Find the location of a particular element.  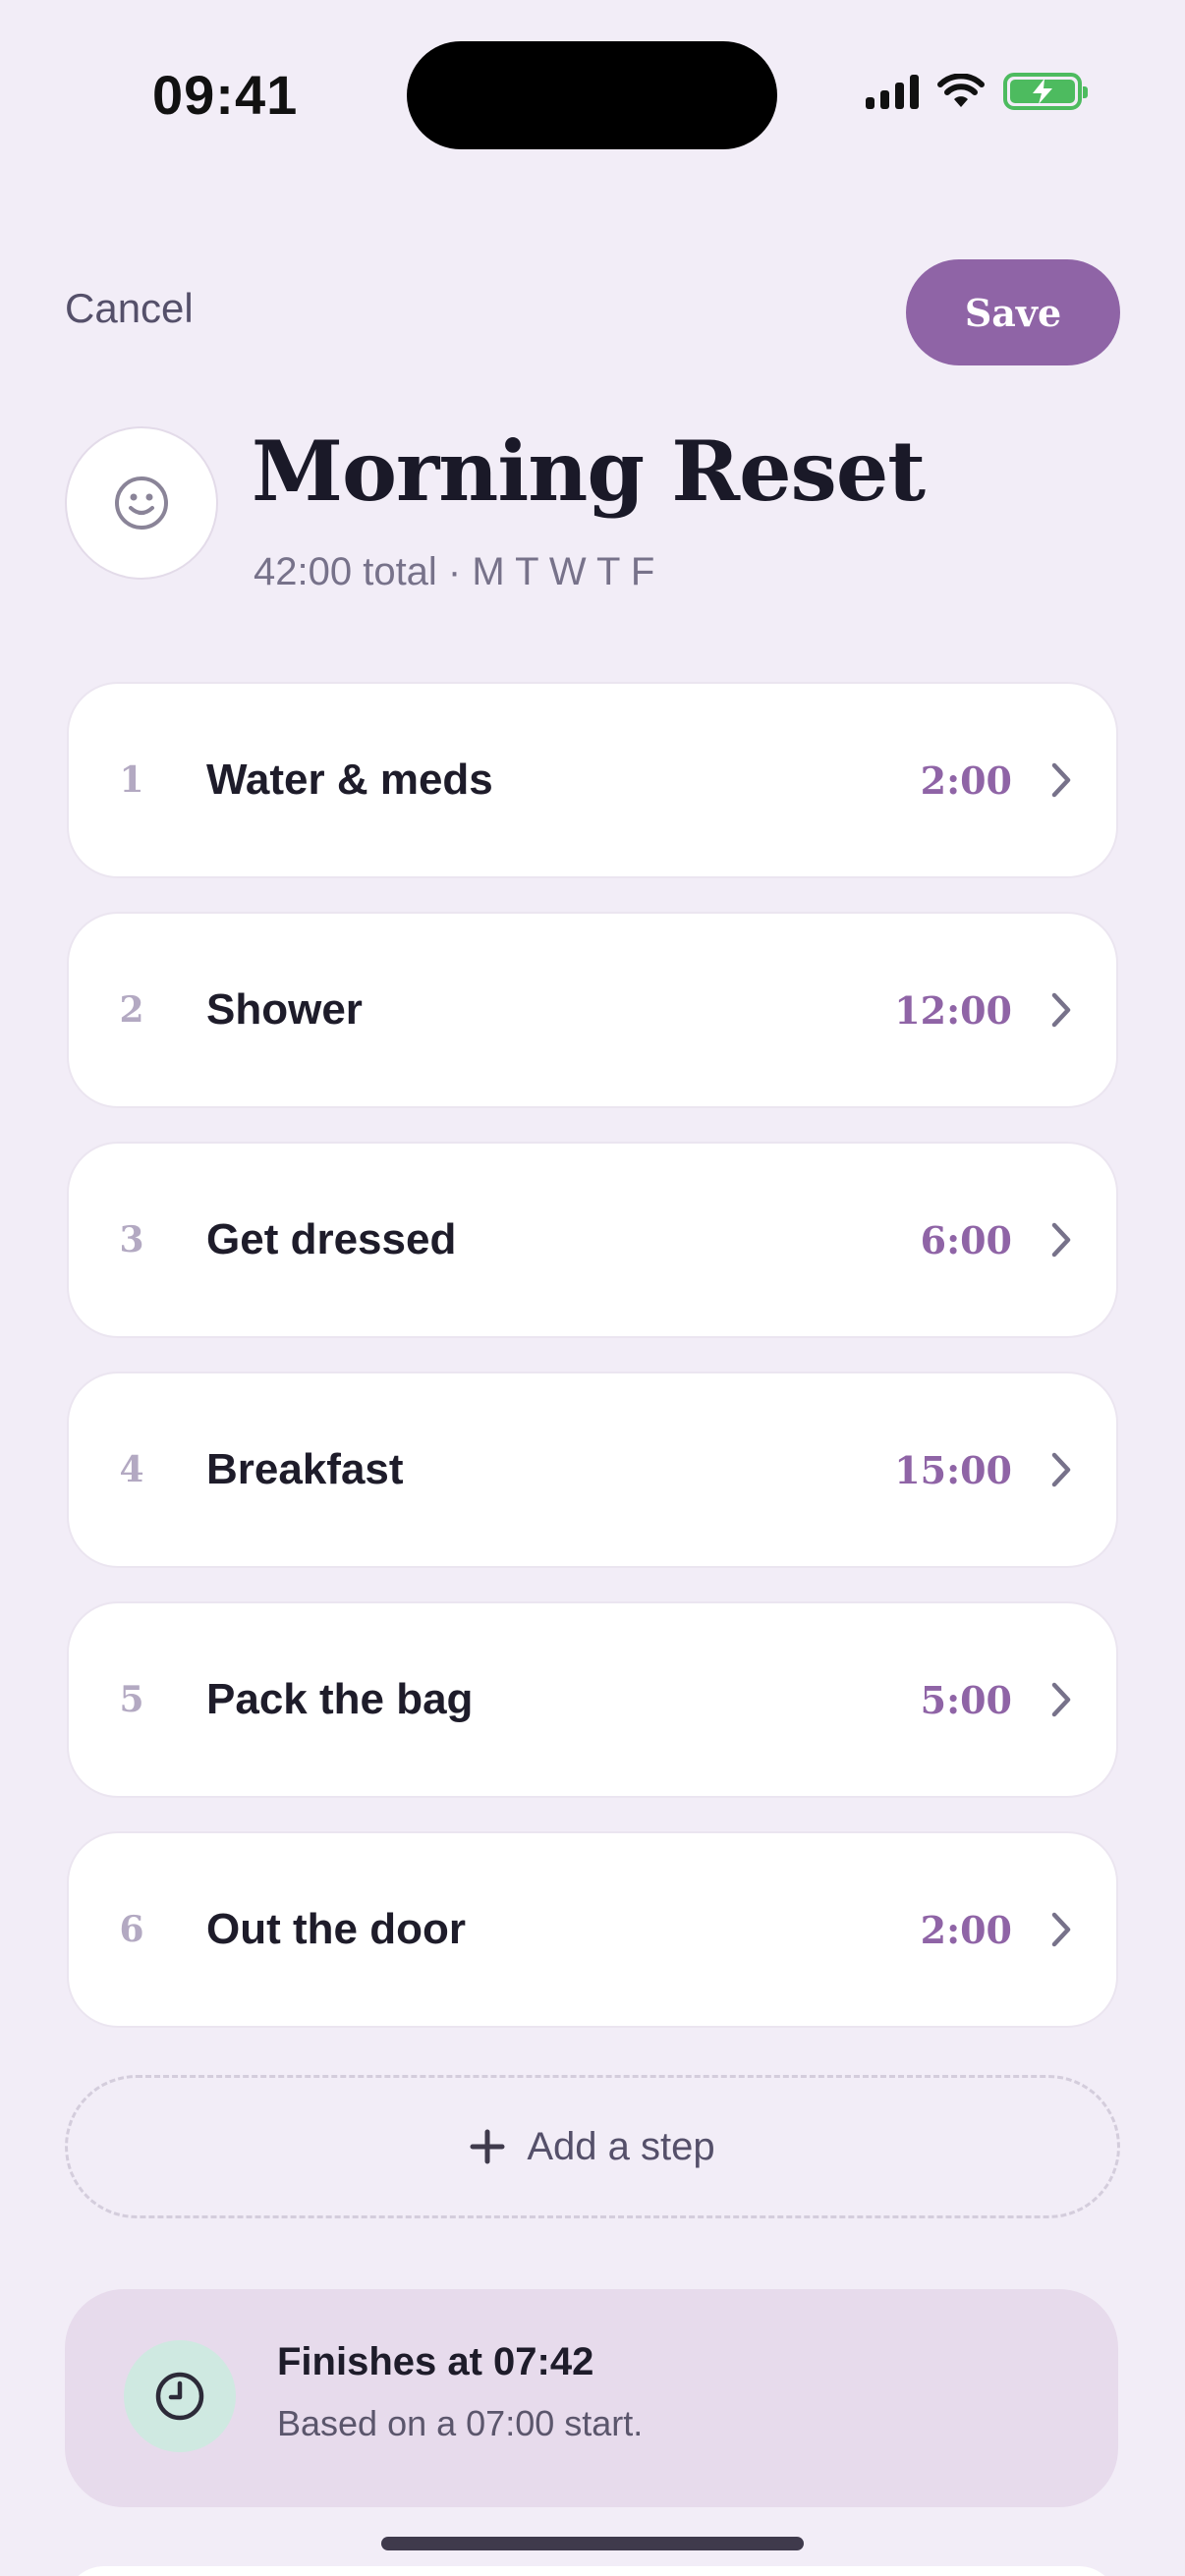

step-number: 6 is located at coordinates (132, 1929).